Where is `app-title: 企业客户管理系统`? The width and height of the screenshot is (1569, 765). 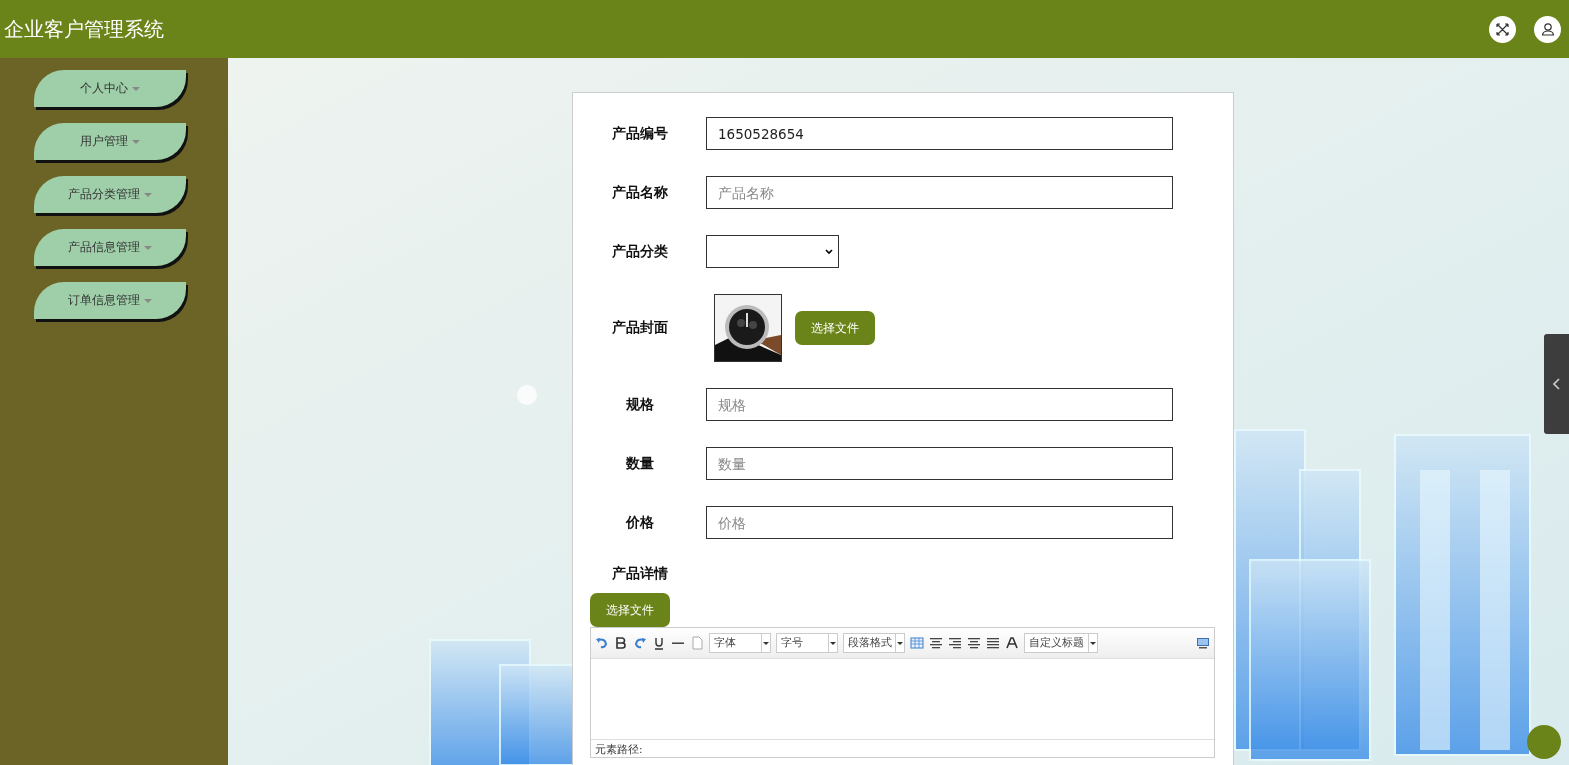 app-title: 企业客户管理系统 is located at coordinates (84, 29).